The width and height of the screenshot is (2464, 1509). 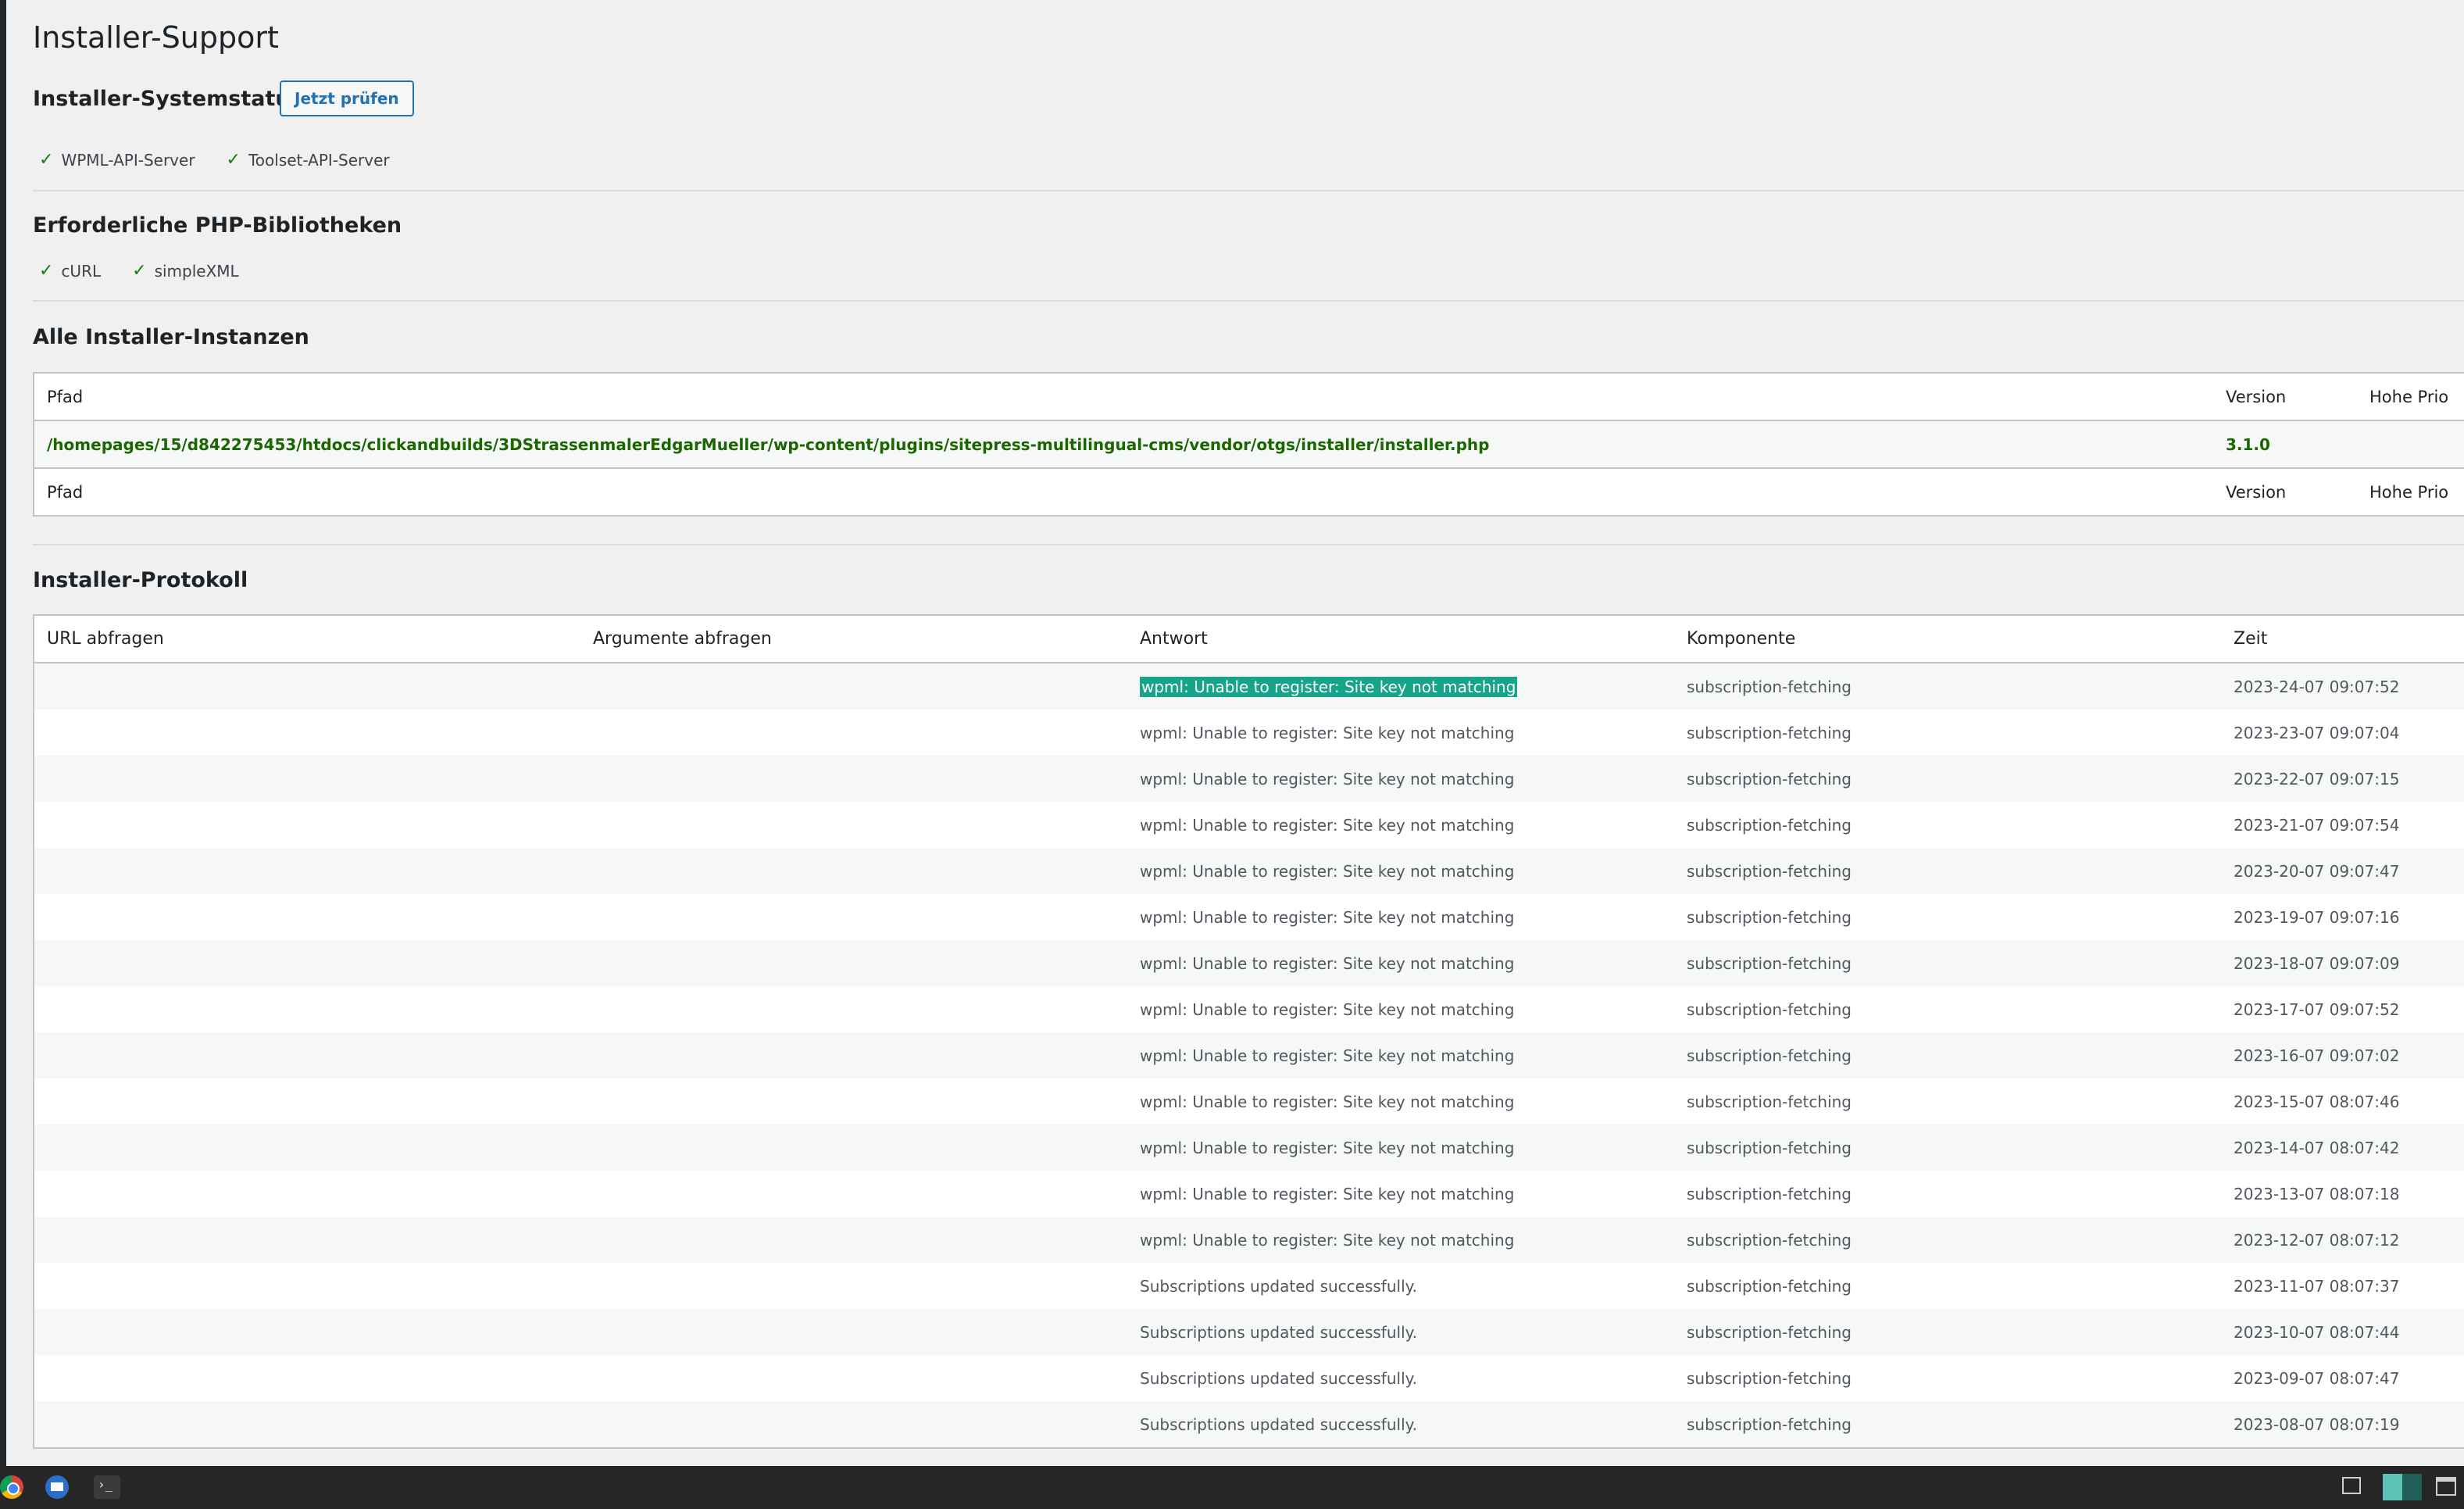 What do you see at coordinates (2285, 493) in the screenshot?
I see `column-footer: Version` at bounding box center [2285, 493].